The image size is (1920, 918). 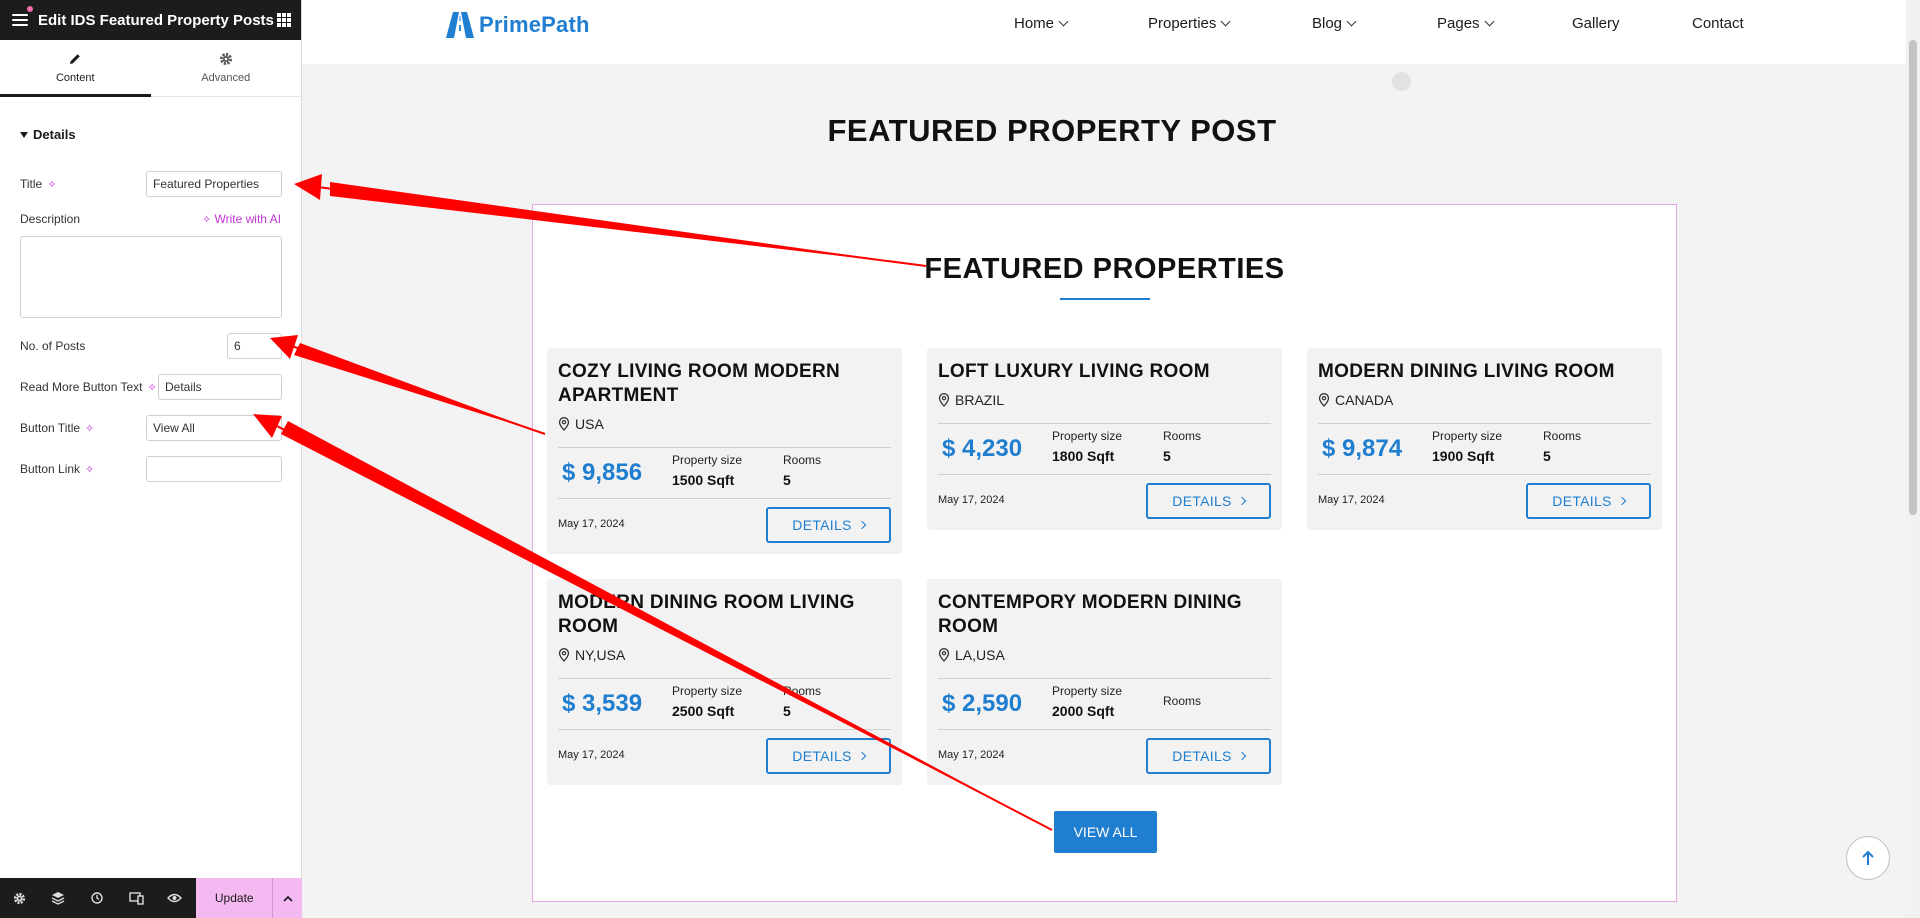 What do you see at coordinates (602, 703) in the screenshot?
I see `property-price: $ 3,539` at bounding box center [602, 703].